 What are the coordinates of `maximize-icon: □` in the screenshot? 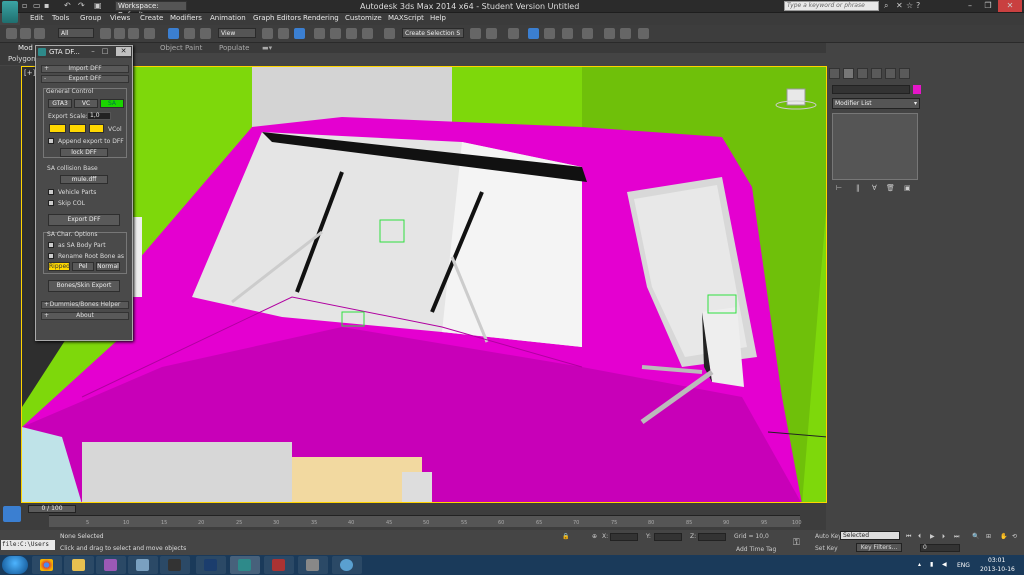 It's located at (105, 51).